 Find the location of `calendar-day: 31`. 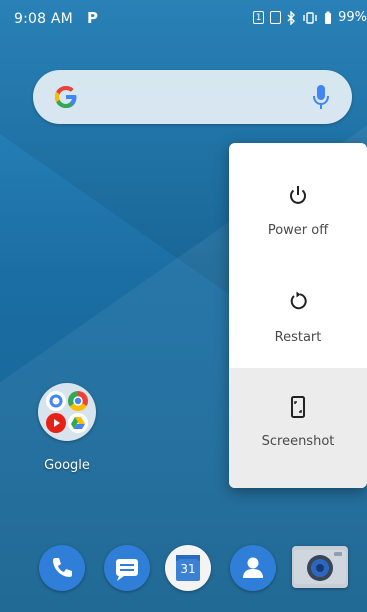

calendar-day: 31 is located at coordinates (188, 569).